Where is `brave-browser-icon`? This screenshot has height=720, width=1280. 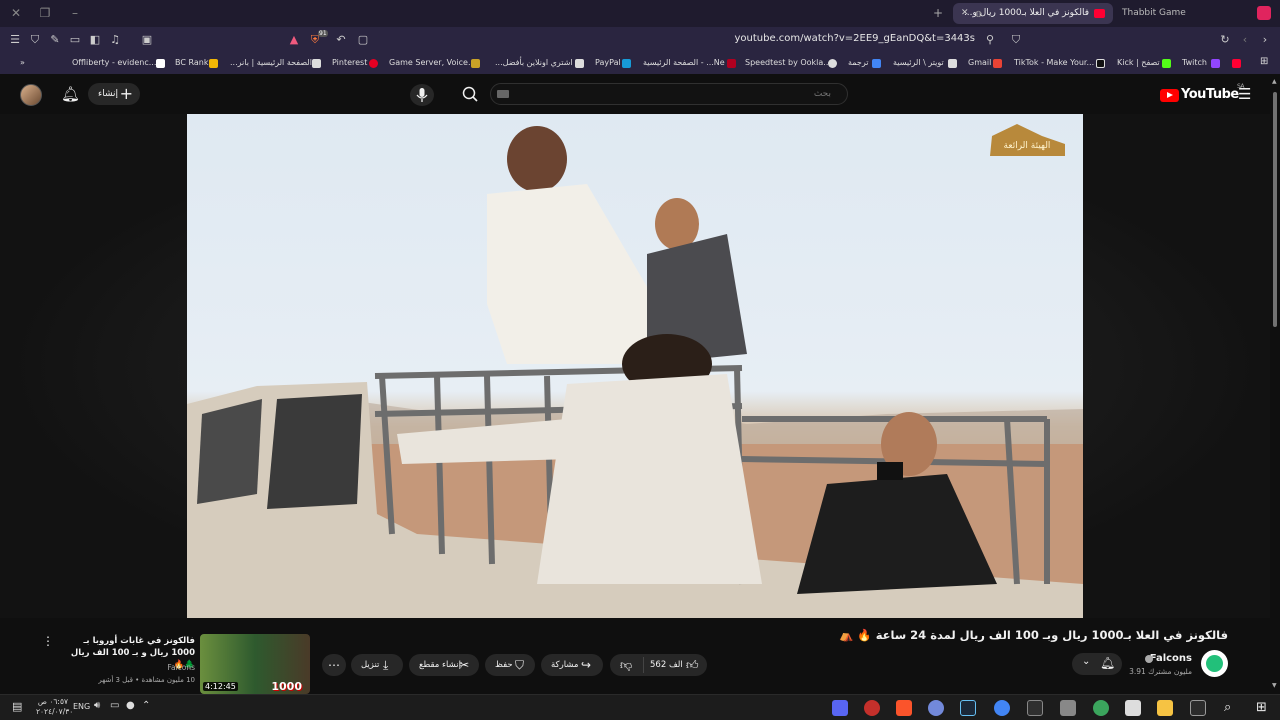 brave-browser-icon is located at coordinates (904, 708).